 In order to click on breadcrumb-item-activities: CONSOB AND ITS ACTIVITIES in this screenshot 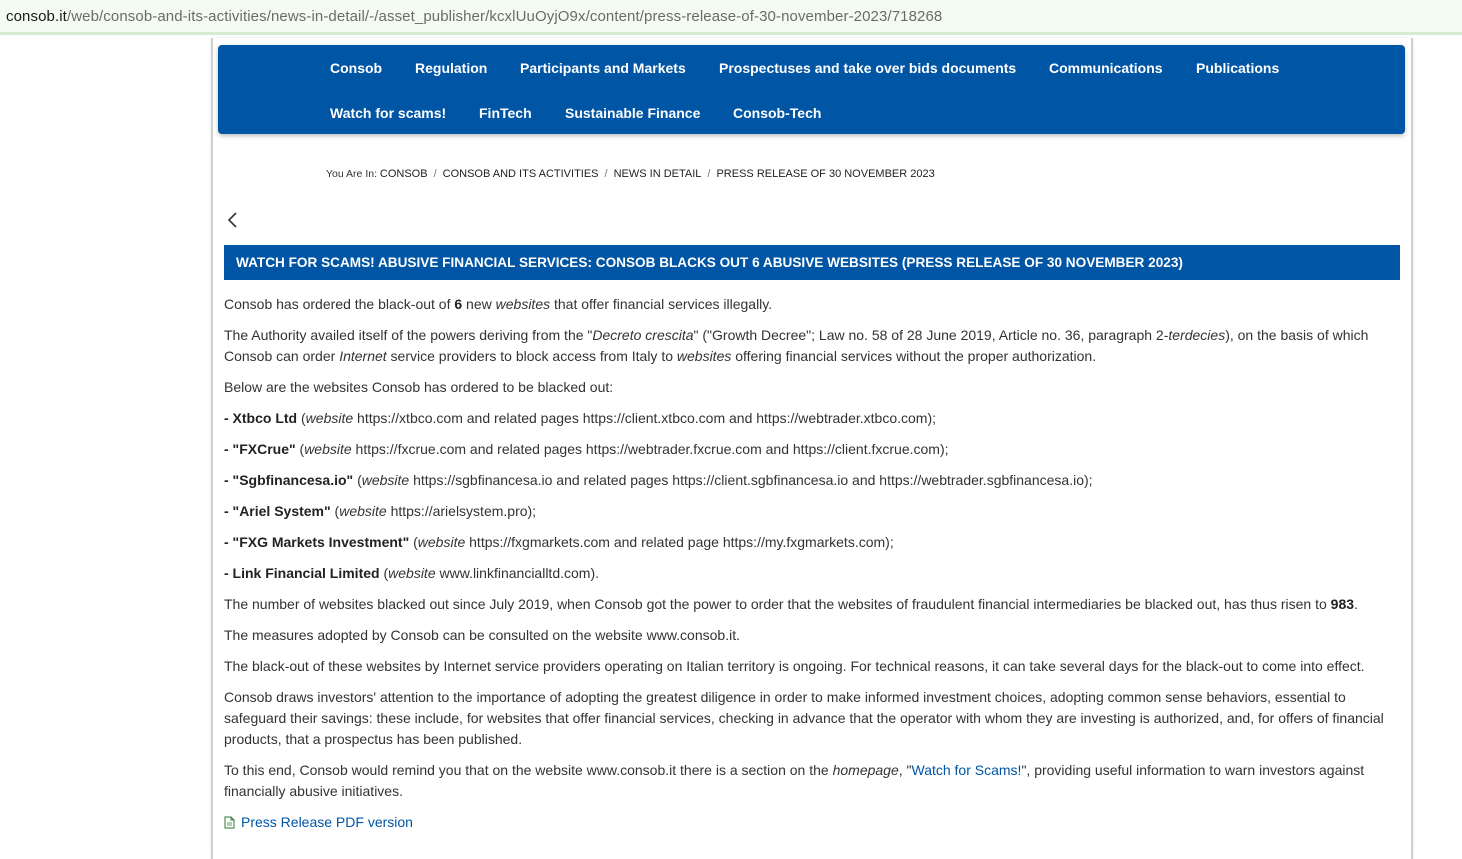, I will do `click(521, 174)`.